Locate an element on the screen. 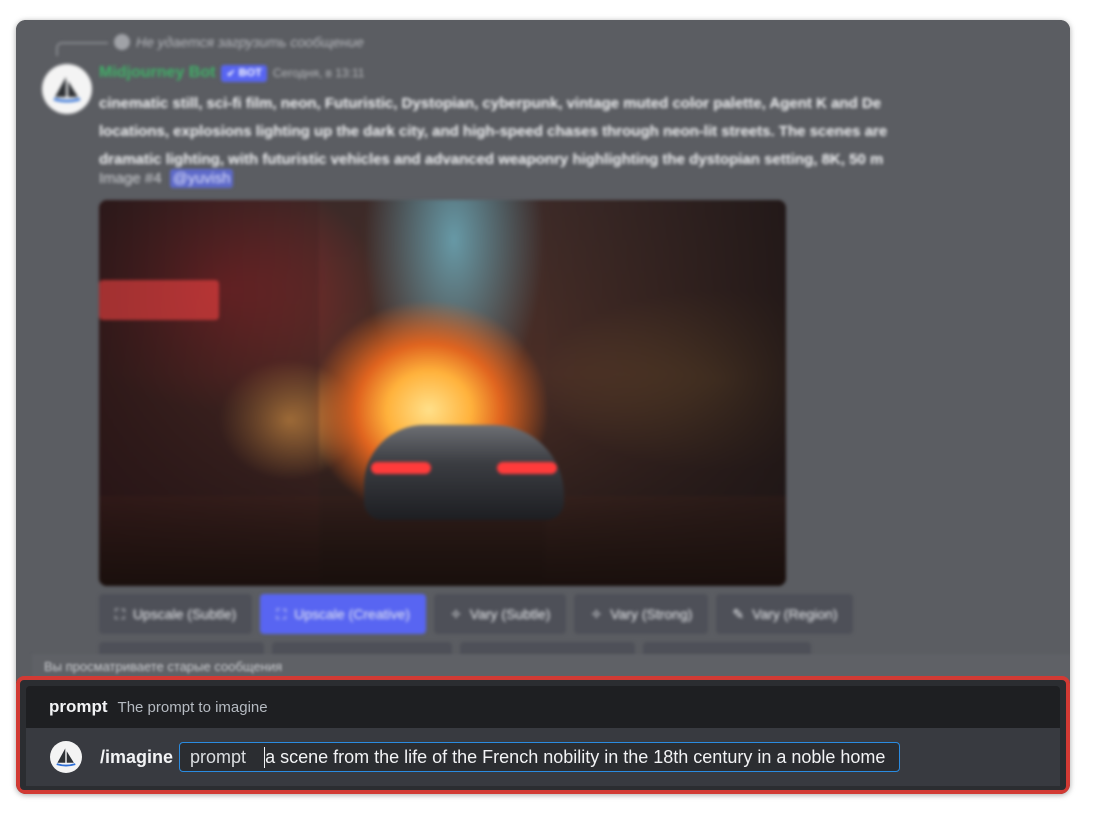 This screenshot has height=814, width=1093. checkmark-icon: ✔ is located at coordinates (231, 73).